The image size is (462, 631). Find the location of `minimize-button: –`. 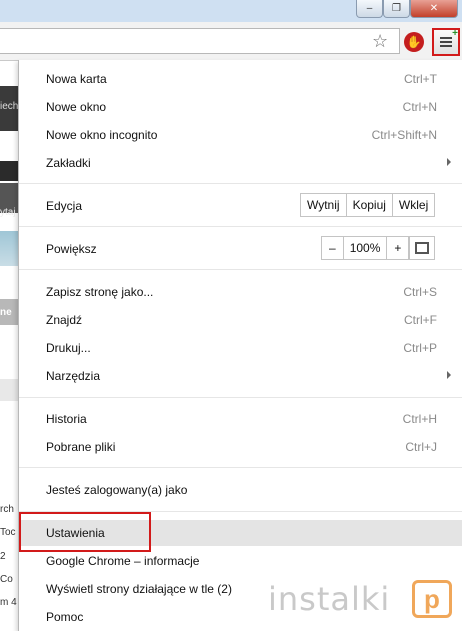

minimize-button: – is located at coordinates (369, 9).